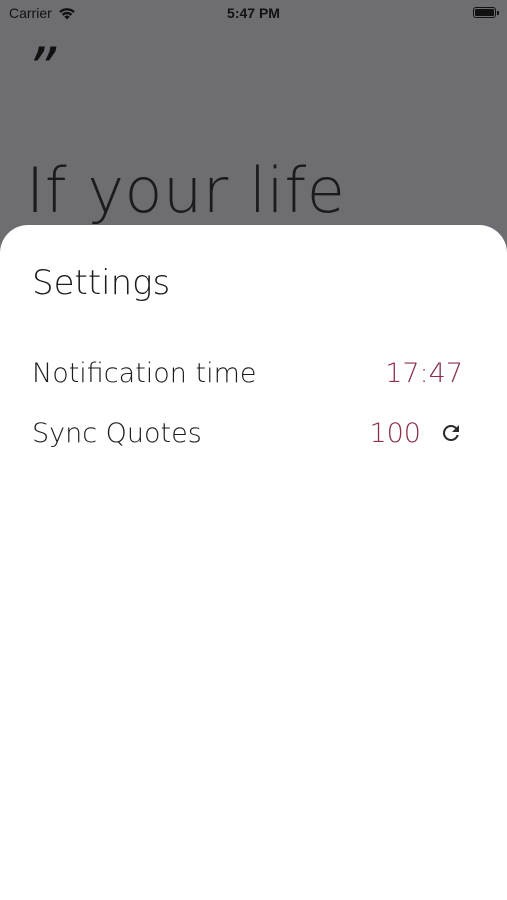 This screenshot has width=507, height=900. Describe the element at coordinates (451, 433) in the screenshot. I see `refresh-icon` at that location.